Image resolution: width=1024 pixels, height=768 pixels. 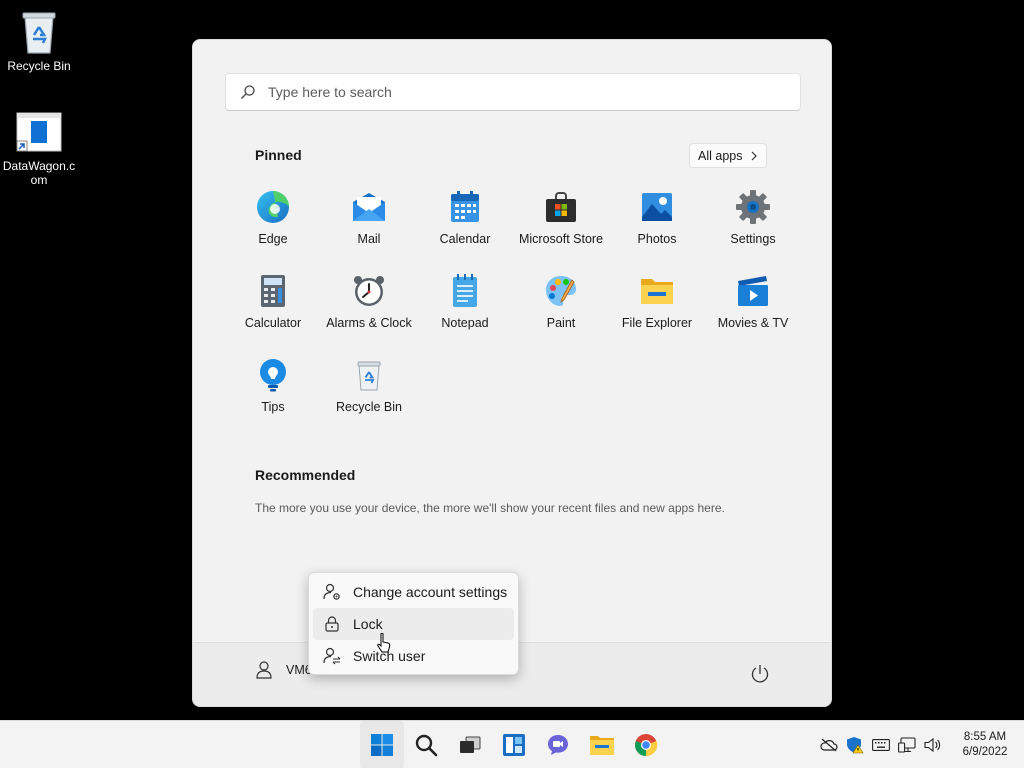 I want to click on chrome-button, so click(x=646, y=744).